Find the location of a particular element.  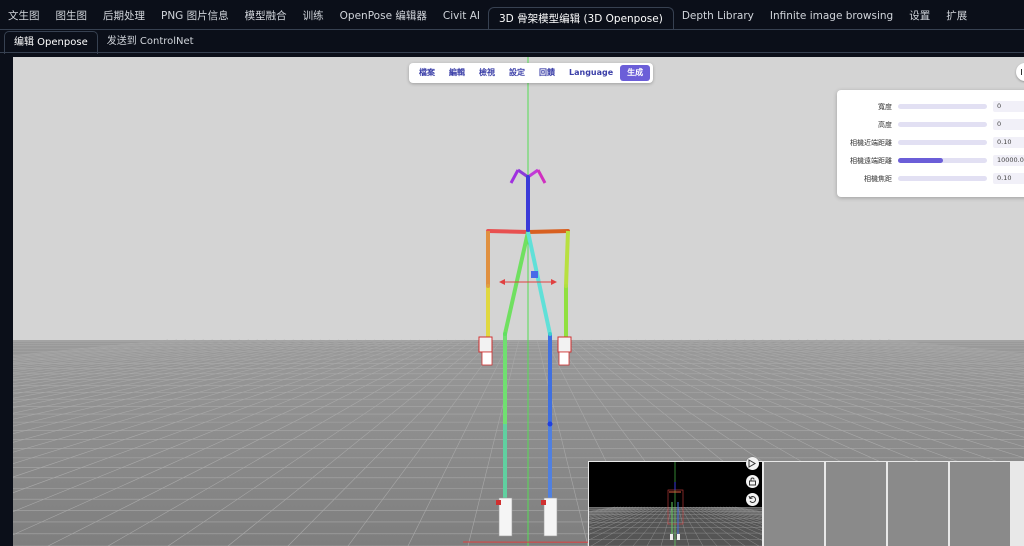

width-label: 寬度 is located at coordinates (885, 107).